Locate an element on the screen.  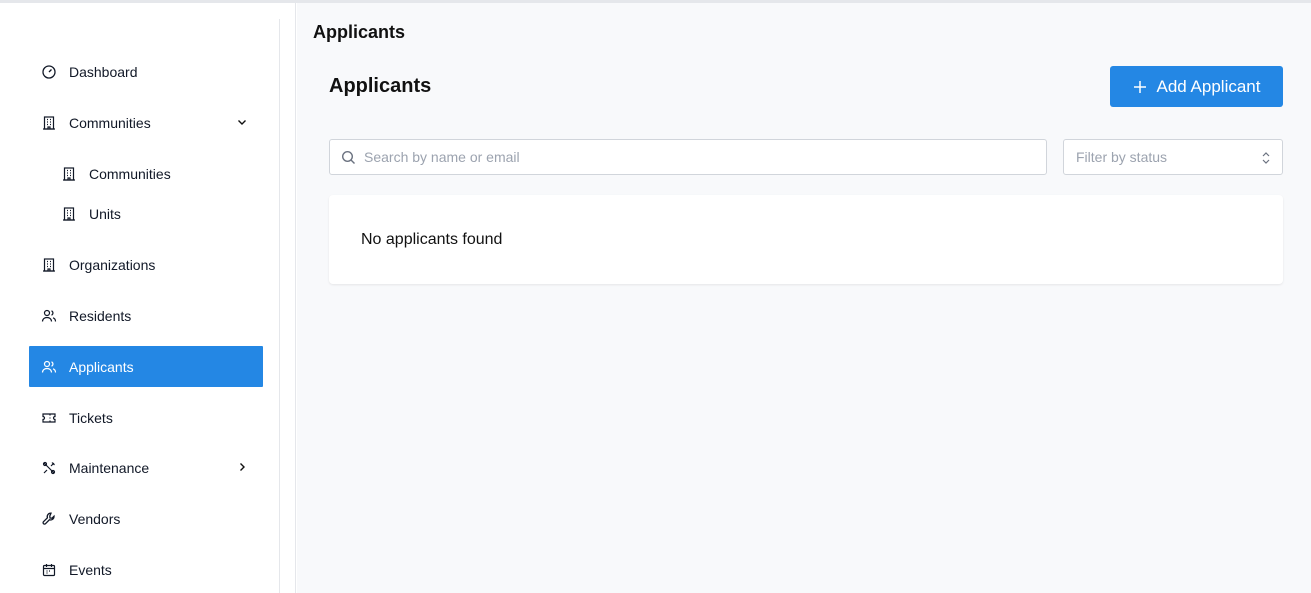
search-input is located at coordinates (704, 157).